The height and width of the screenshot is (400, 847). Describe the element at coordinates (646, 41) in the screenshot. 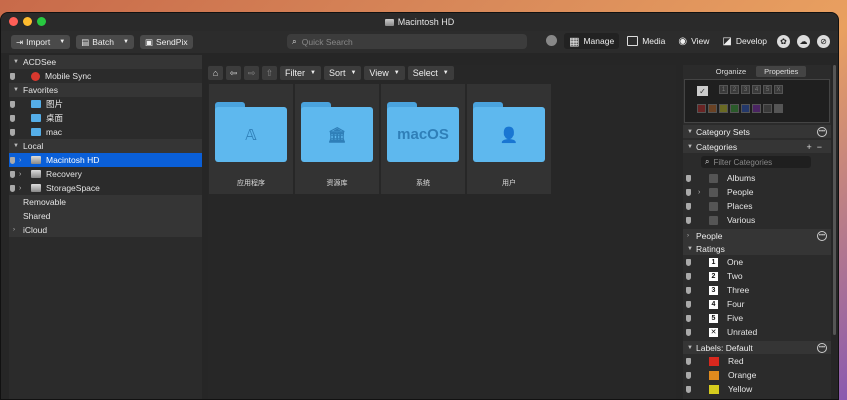

I see `mode-media: Media` at that location.